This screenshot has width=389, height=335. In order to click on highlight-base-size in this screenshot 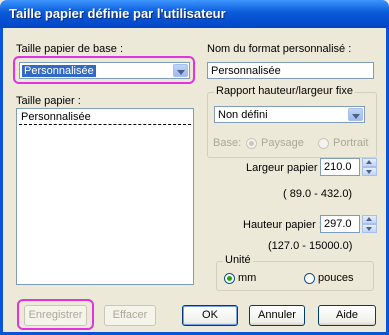, I will do `click(104, 70)`.